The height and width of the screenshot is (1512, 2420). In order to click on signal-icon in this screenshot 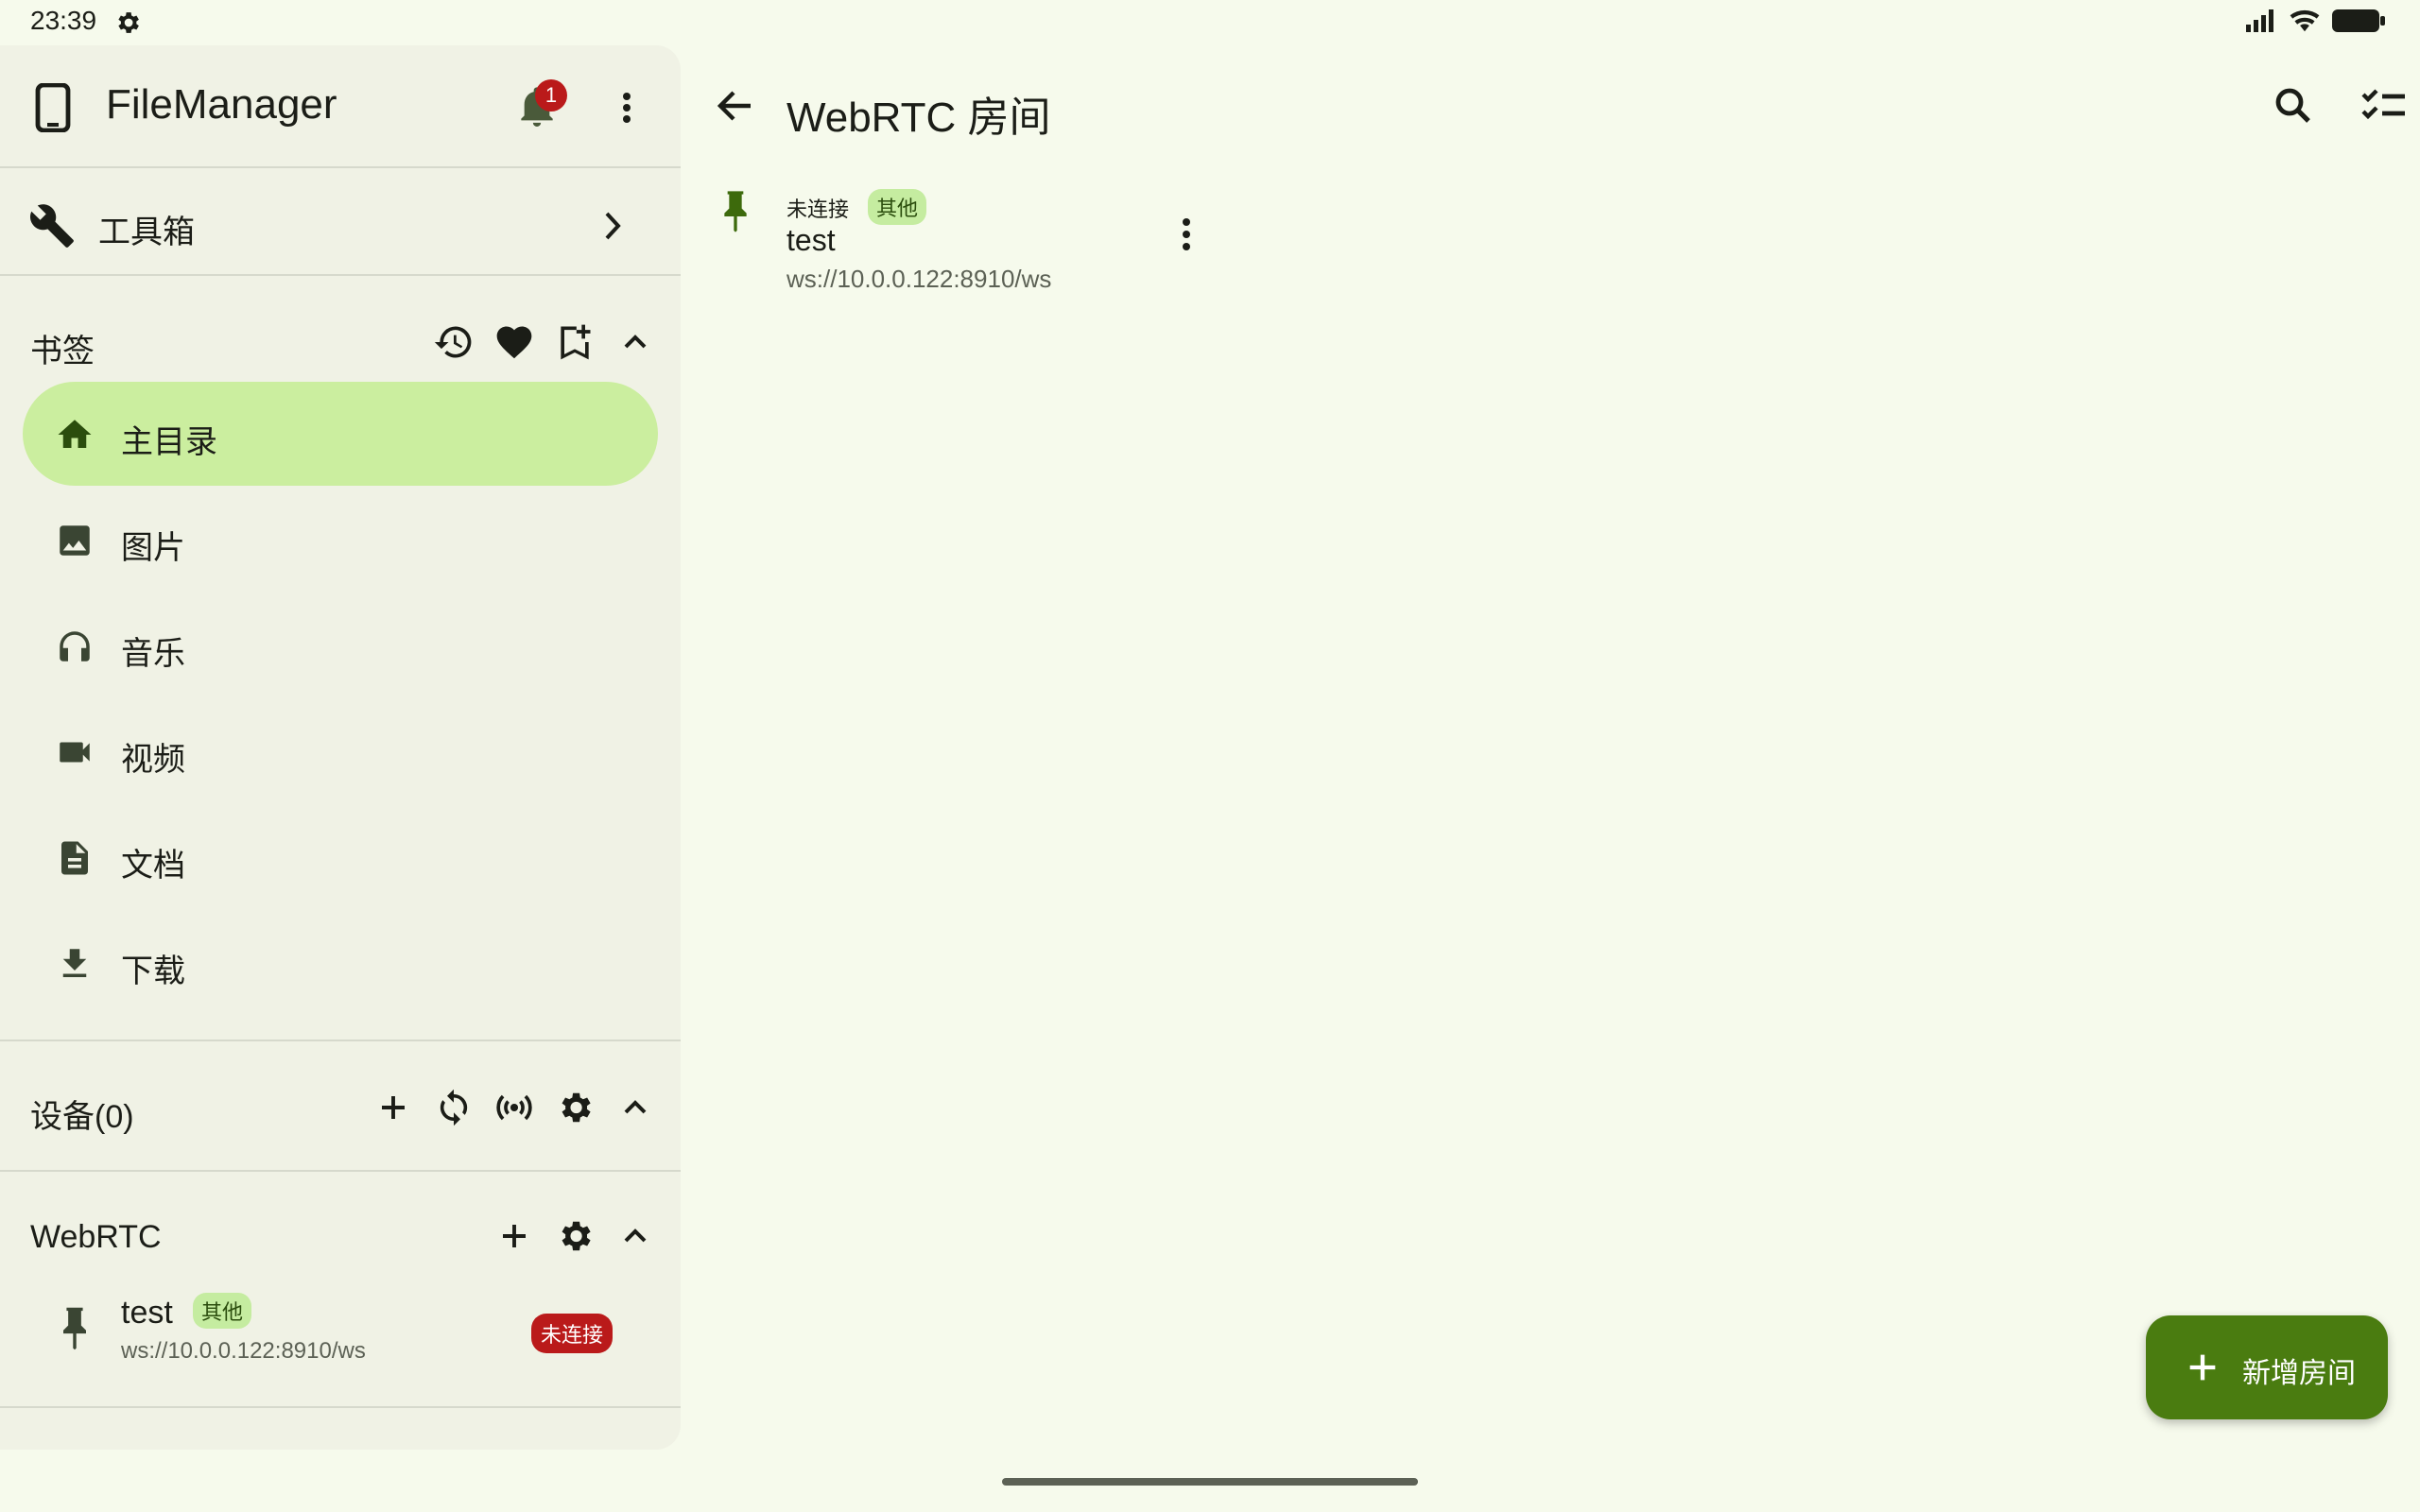, I will do `click(2261, 21)`.